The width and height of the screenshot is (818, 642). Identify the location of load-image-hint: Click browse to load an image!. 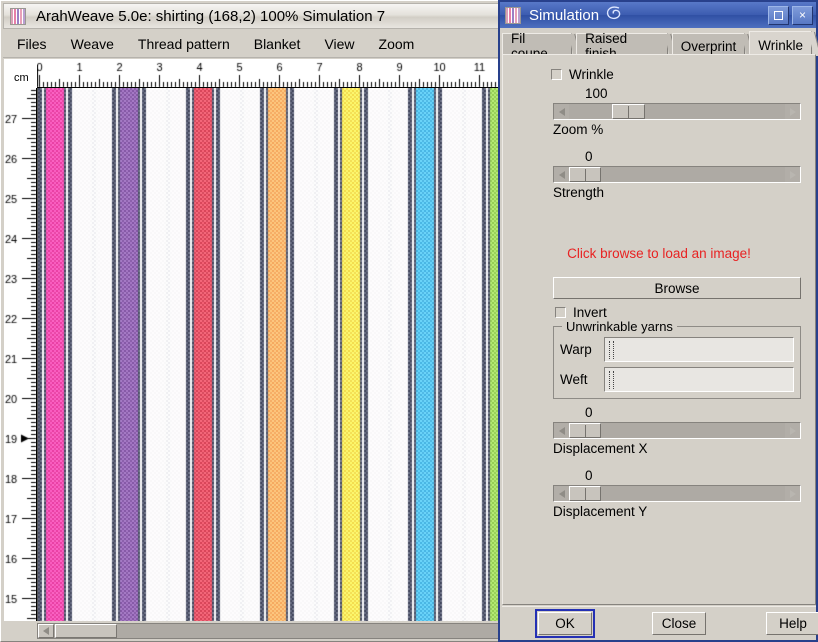
(659, 253).